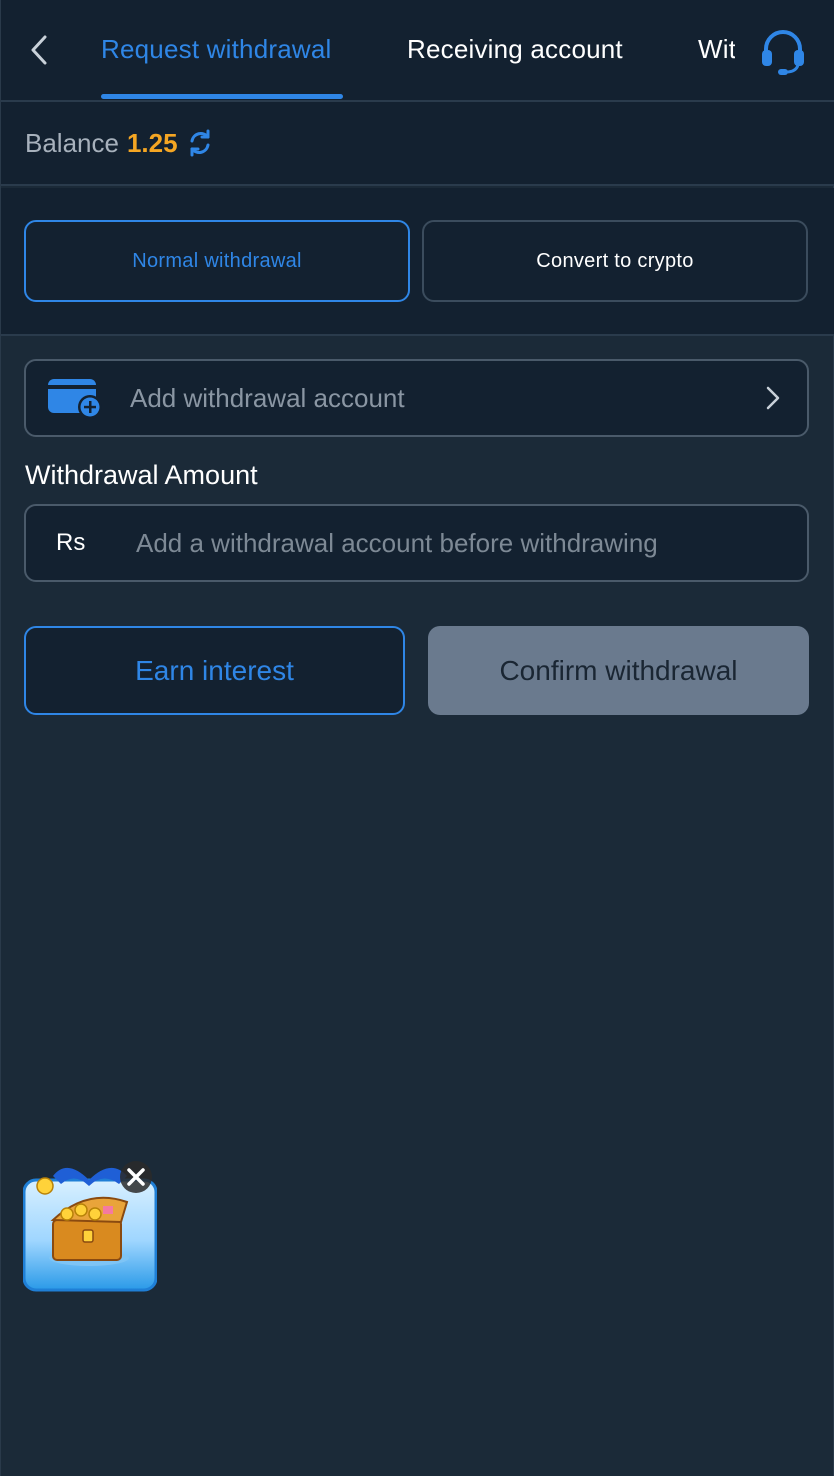 The height and width of the screenshot is (1476, 834). I want to click on balance-row: Balance 1.25, so click(417, 144).